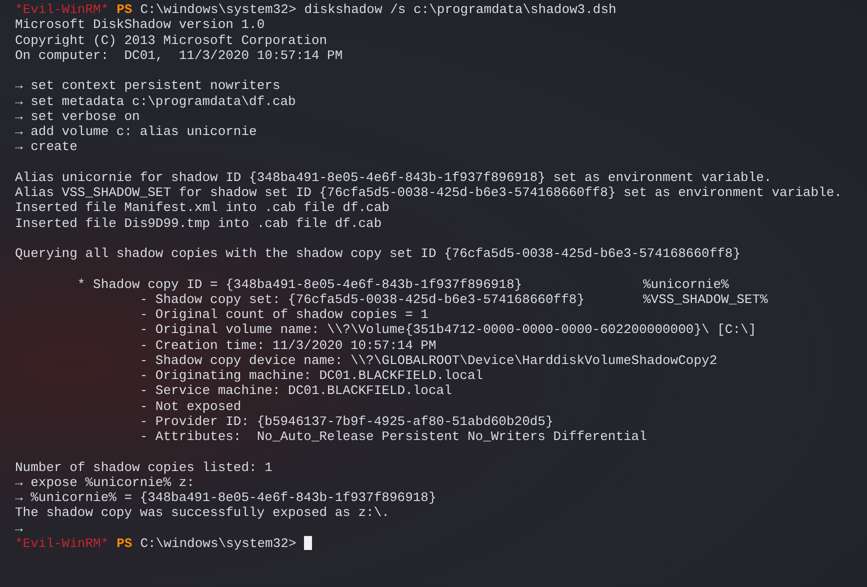 The height and width of the screenshot is (587, 867). I want to click on output-line: → expose %unicornie% z:, so click(104, 482).